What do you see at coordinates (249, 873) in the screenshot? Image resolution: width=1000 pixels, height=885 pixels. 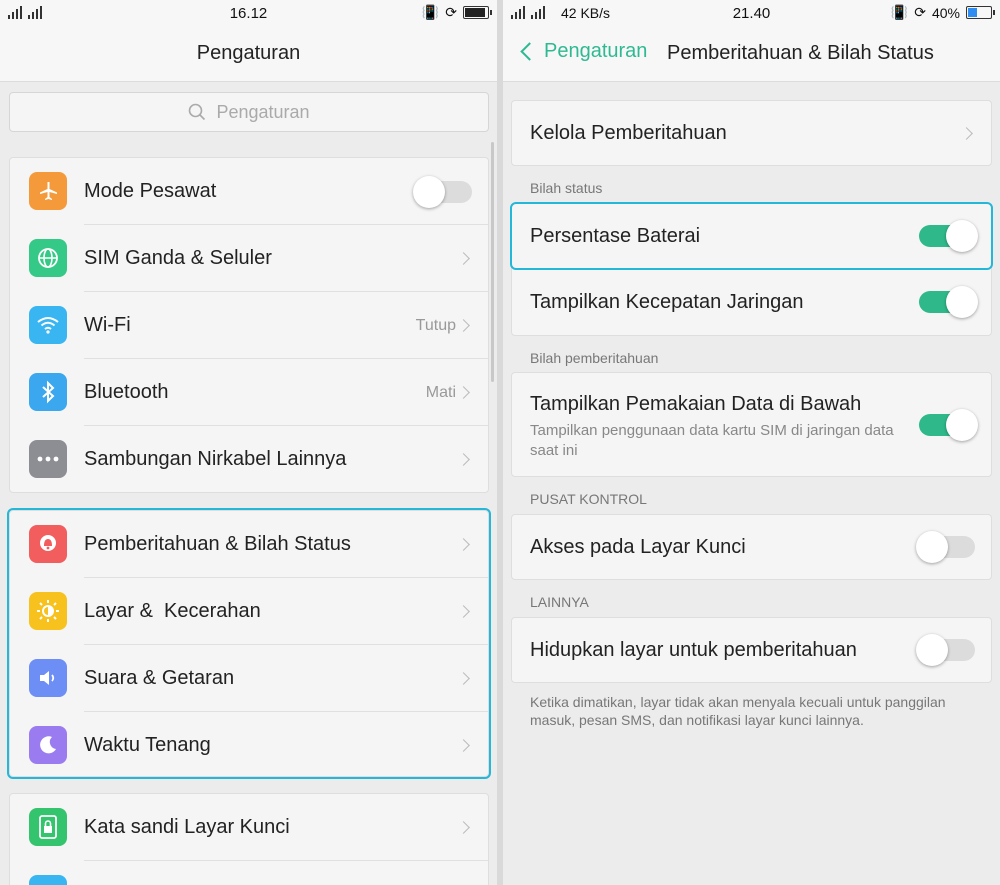 I see `setting-next-item` at bounding box center [249, 873].